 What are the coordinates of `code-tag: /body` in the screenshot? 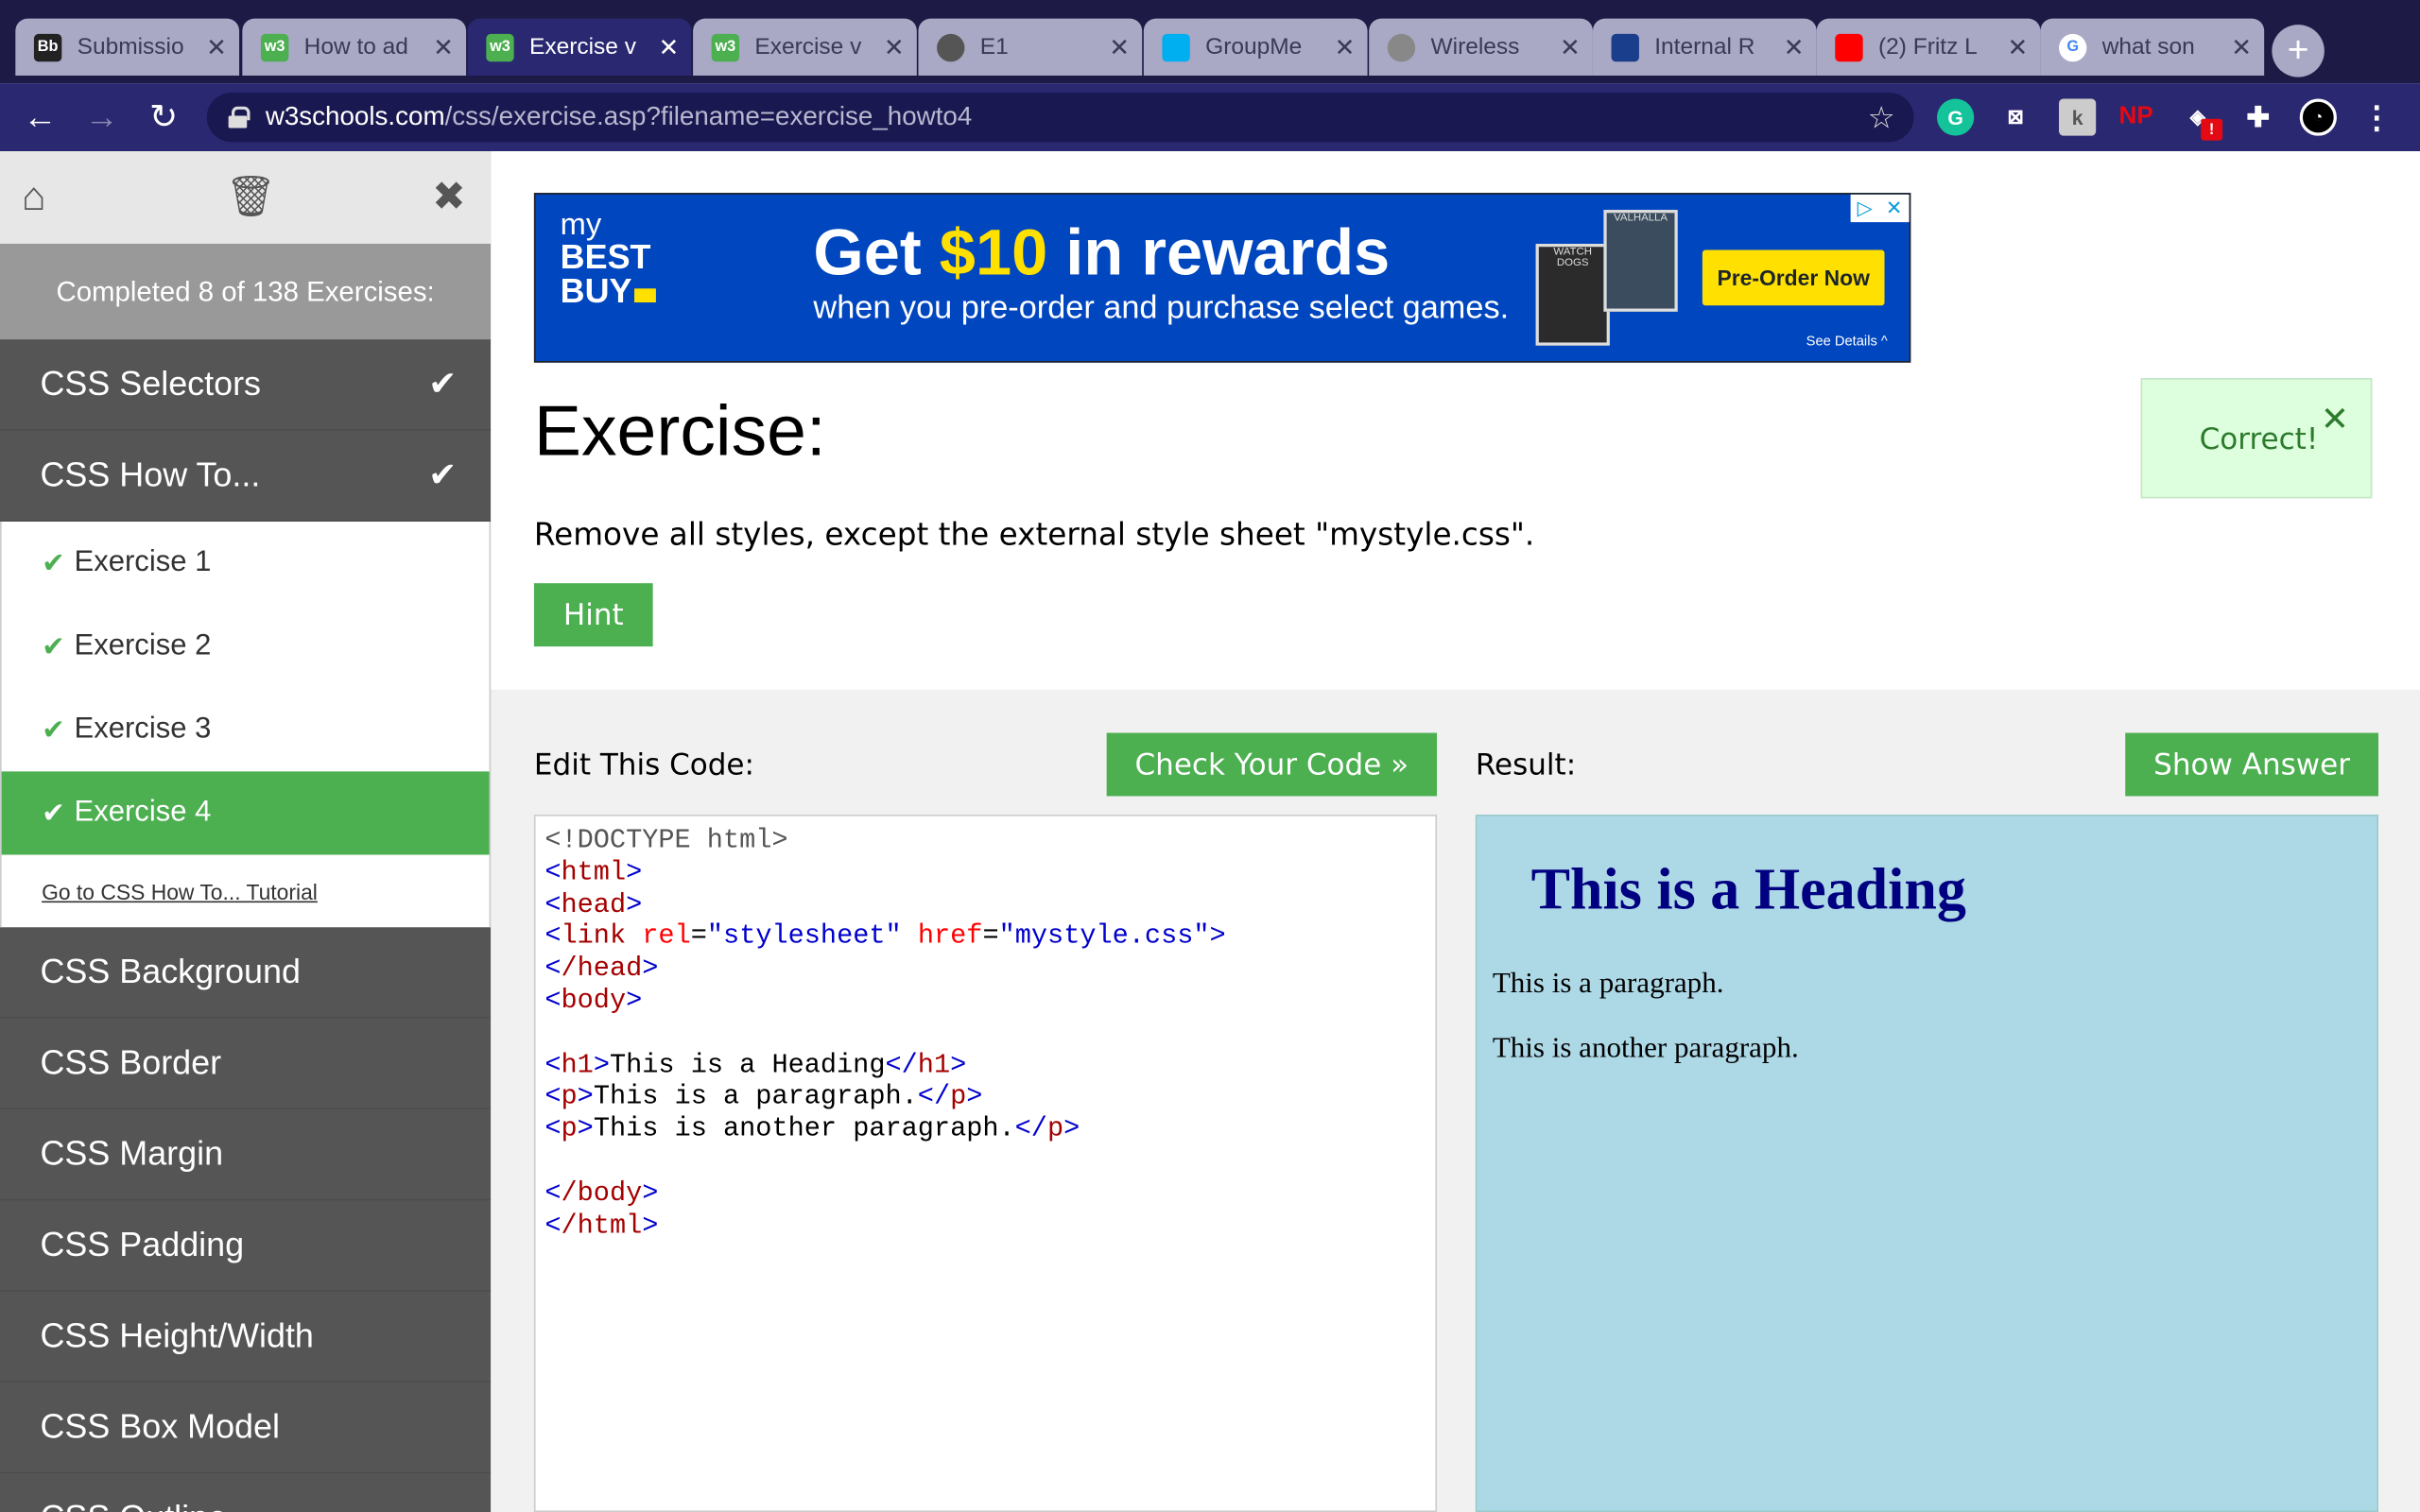 It's located at (602, 1194).